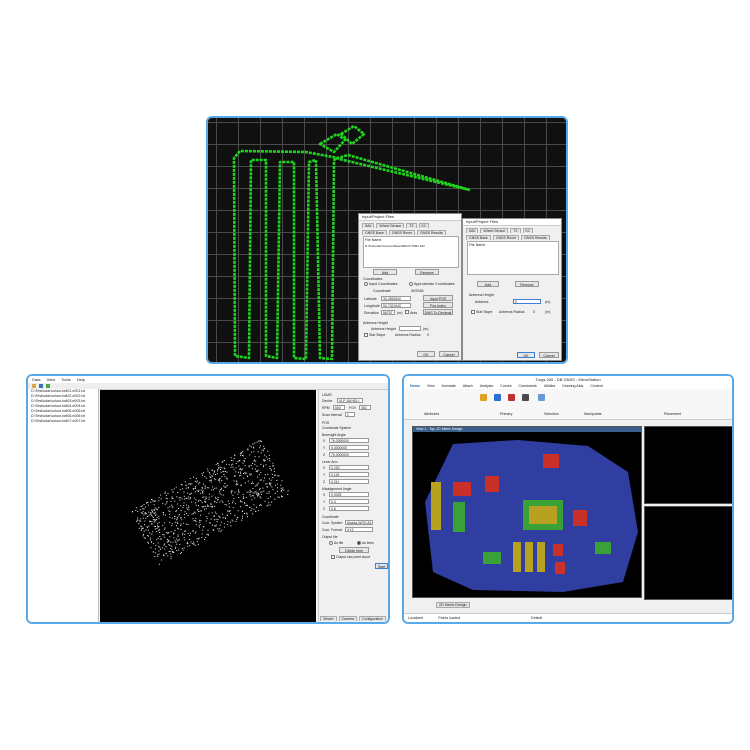 The width and height of the screenshot is (750, 750). Describe the element at coordinates (350, 400) in the screenshot. I see `device-select: VLP-16(HDL)` at that location.